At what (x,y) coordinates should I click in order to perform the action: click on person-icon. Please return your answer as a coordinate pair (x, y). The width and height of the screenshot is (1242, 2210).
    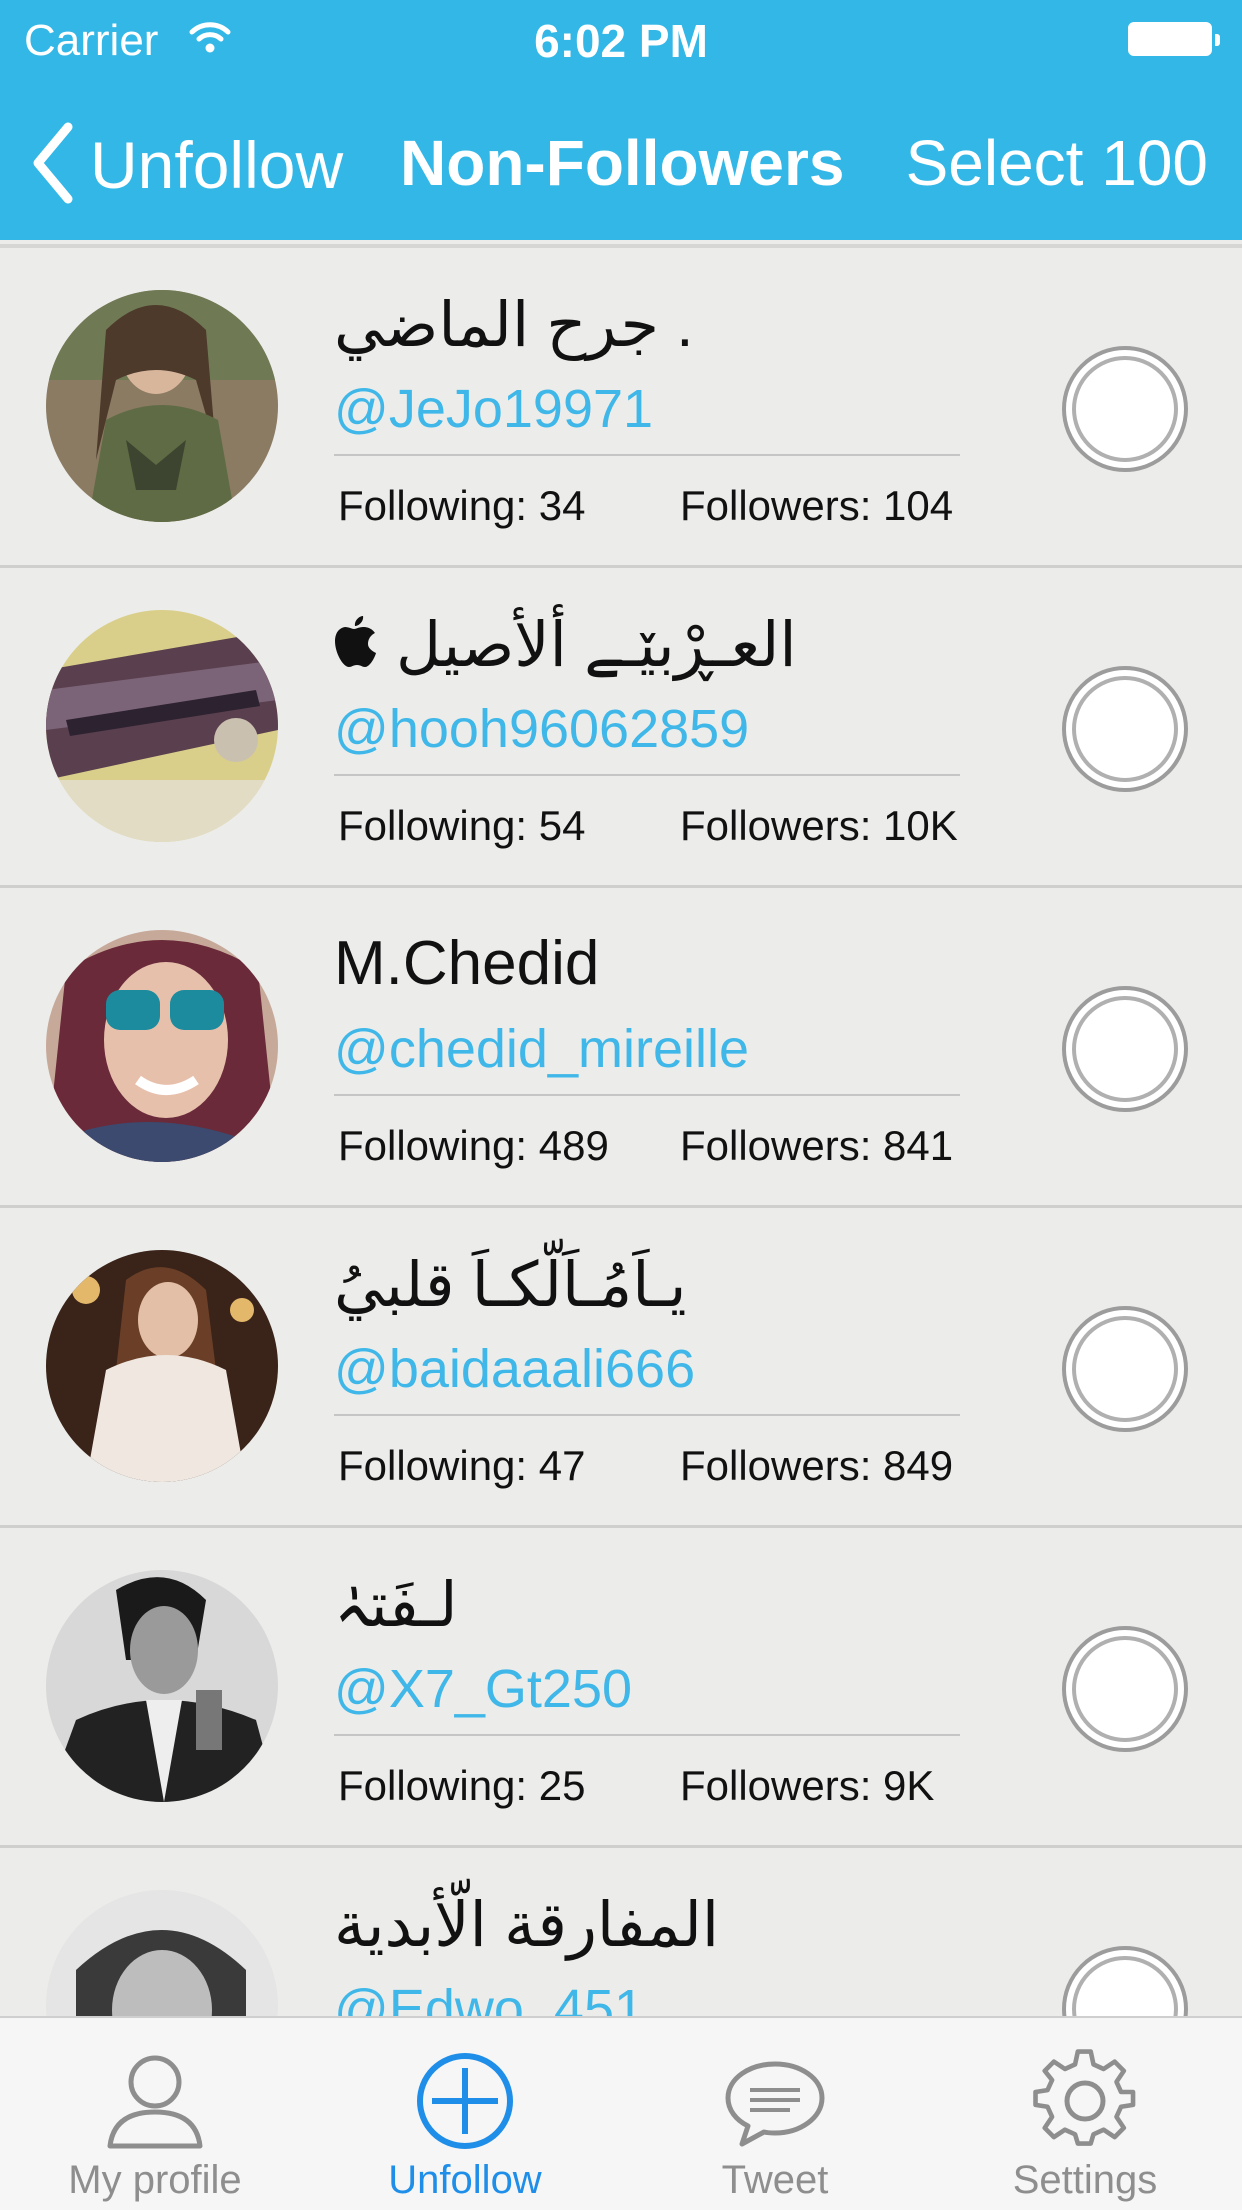
    Looking at the image, I should click on (155, 2101).